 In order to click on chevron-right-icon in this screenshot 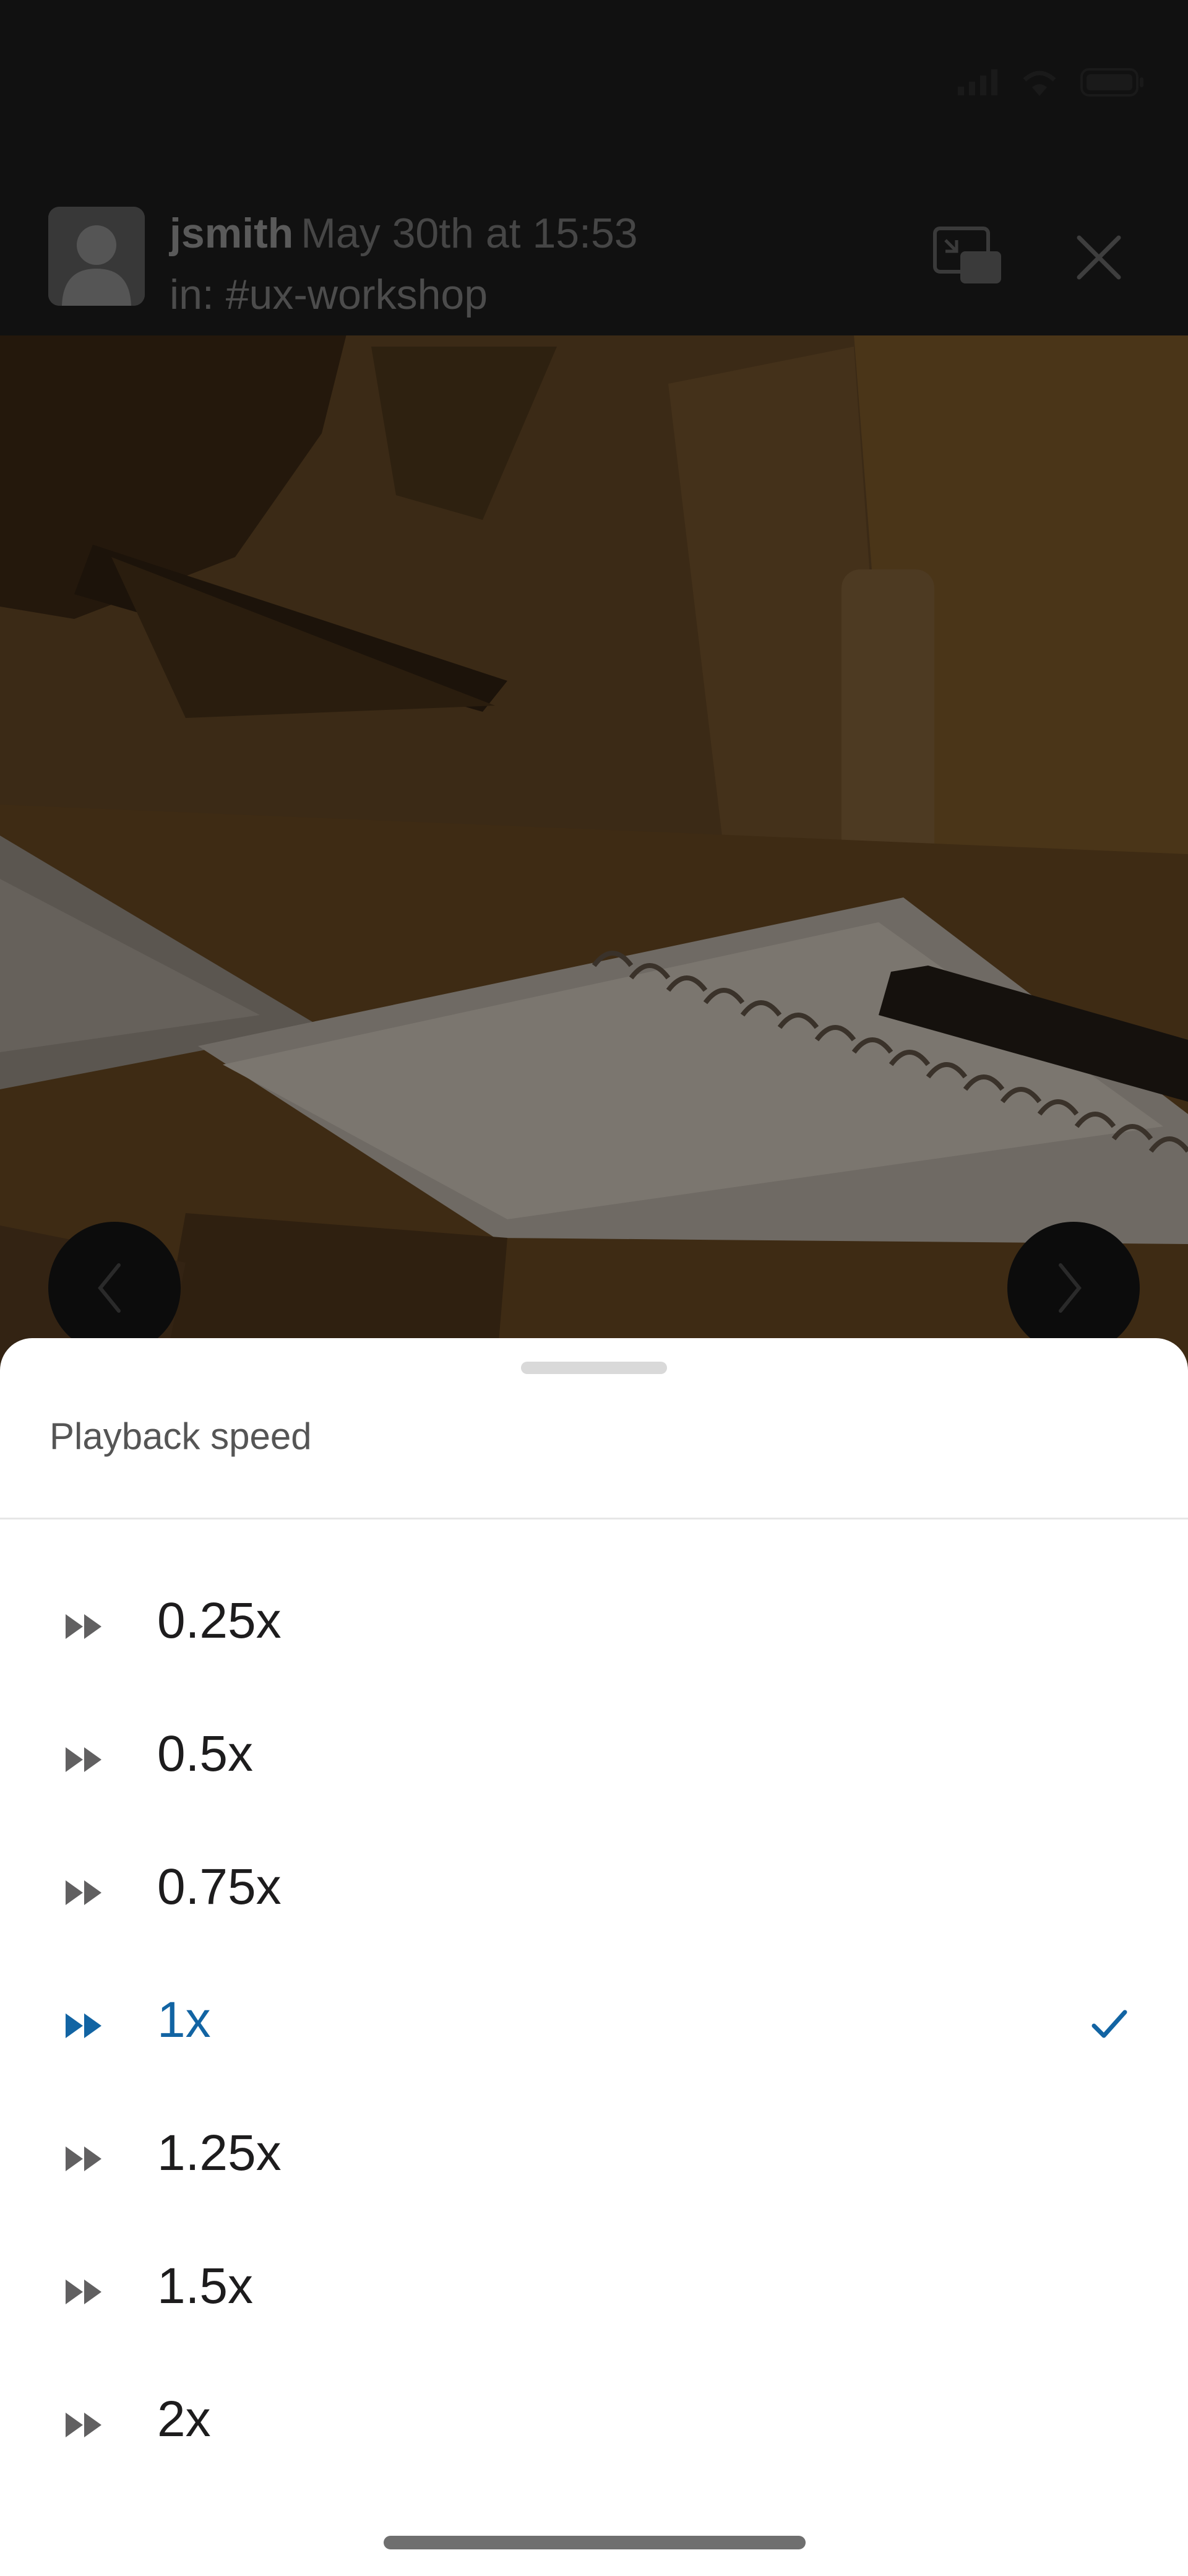, I will do `click(1070, 1288)`.